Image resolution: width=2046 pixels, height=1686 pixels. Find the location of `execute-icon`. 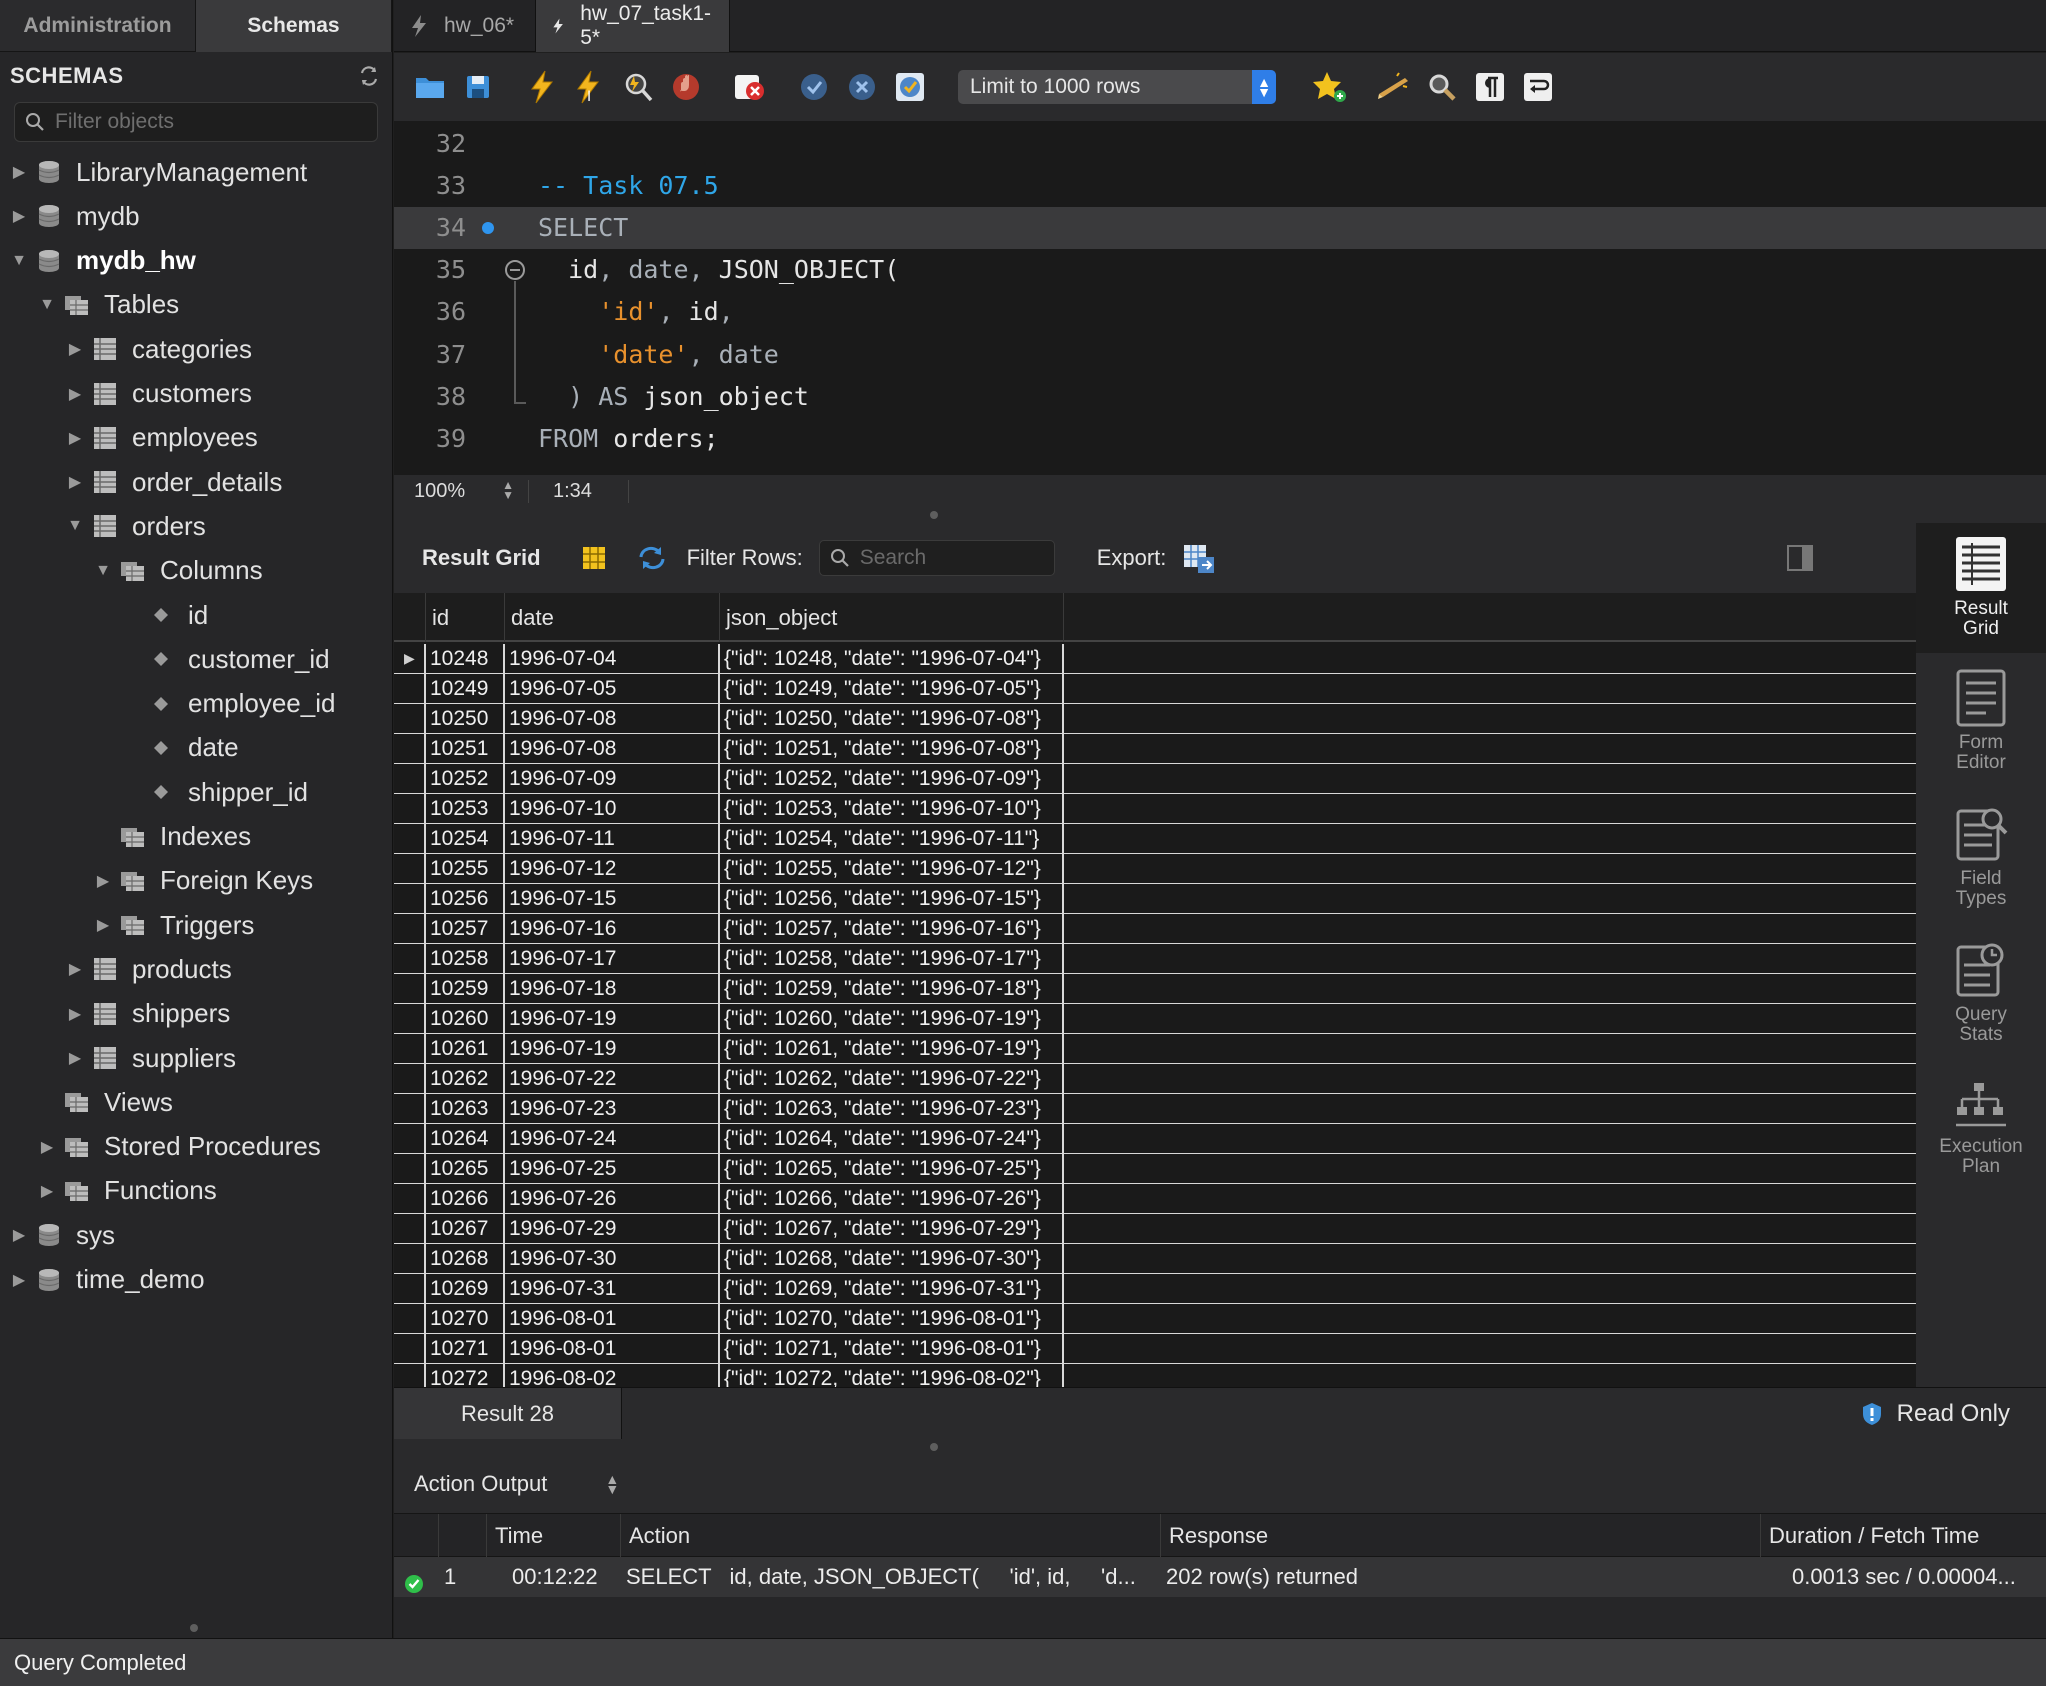

execute-icon is located at coordinates (542, 87).